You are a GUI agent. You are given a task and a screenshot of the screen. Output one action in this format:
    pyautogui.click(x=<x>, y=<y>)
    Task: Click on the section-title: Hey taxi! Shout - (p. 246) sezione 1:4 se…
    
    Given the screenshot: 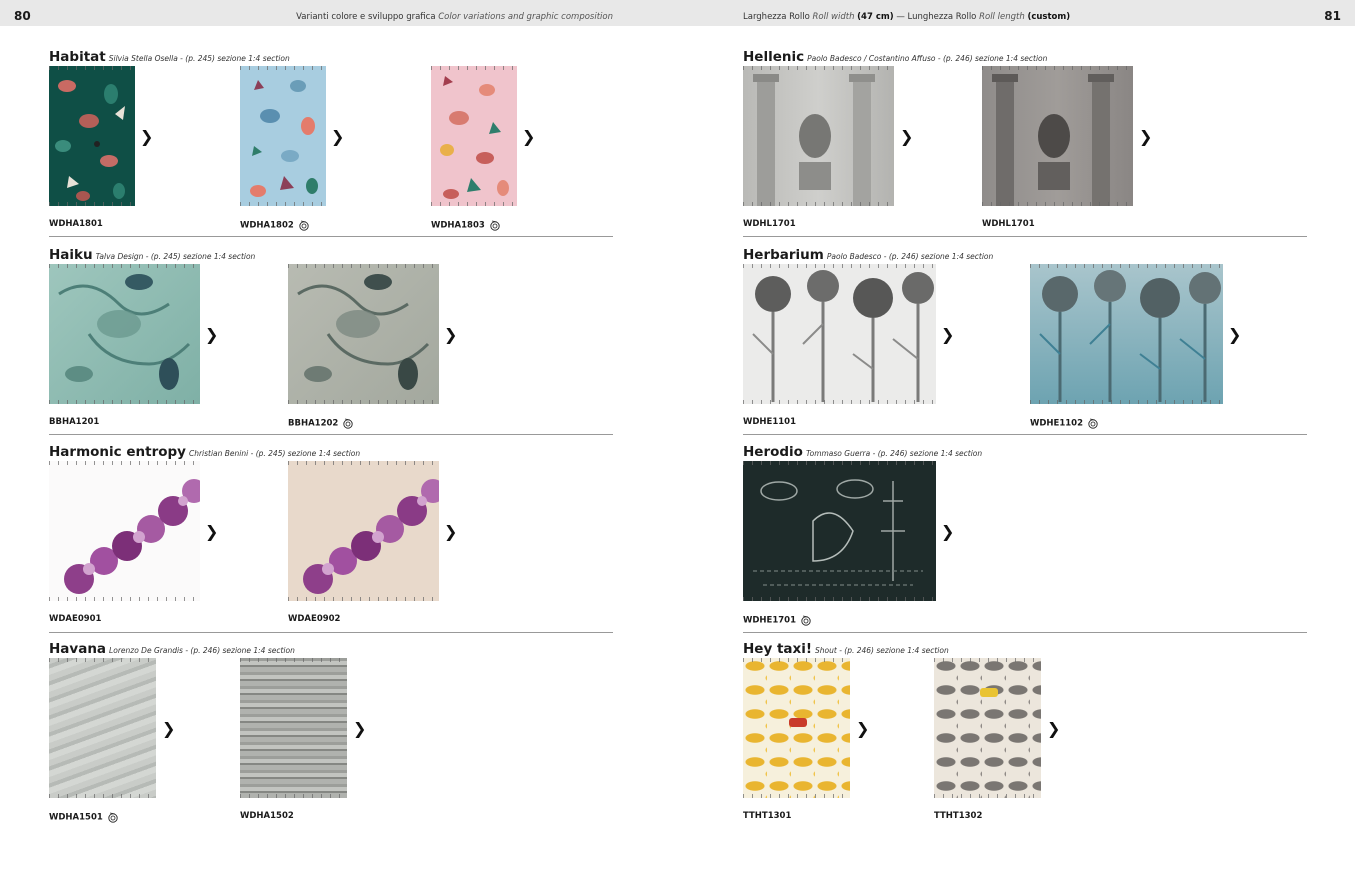 What is the action you would take?
    pyautogui.click(x=846, y=649)
    